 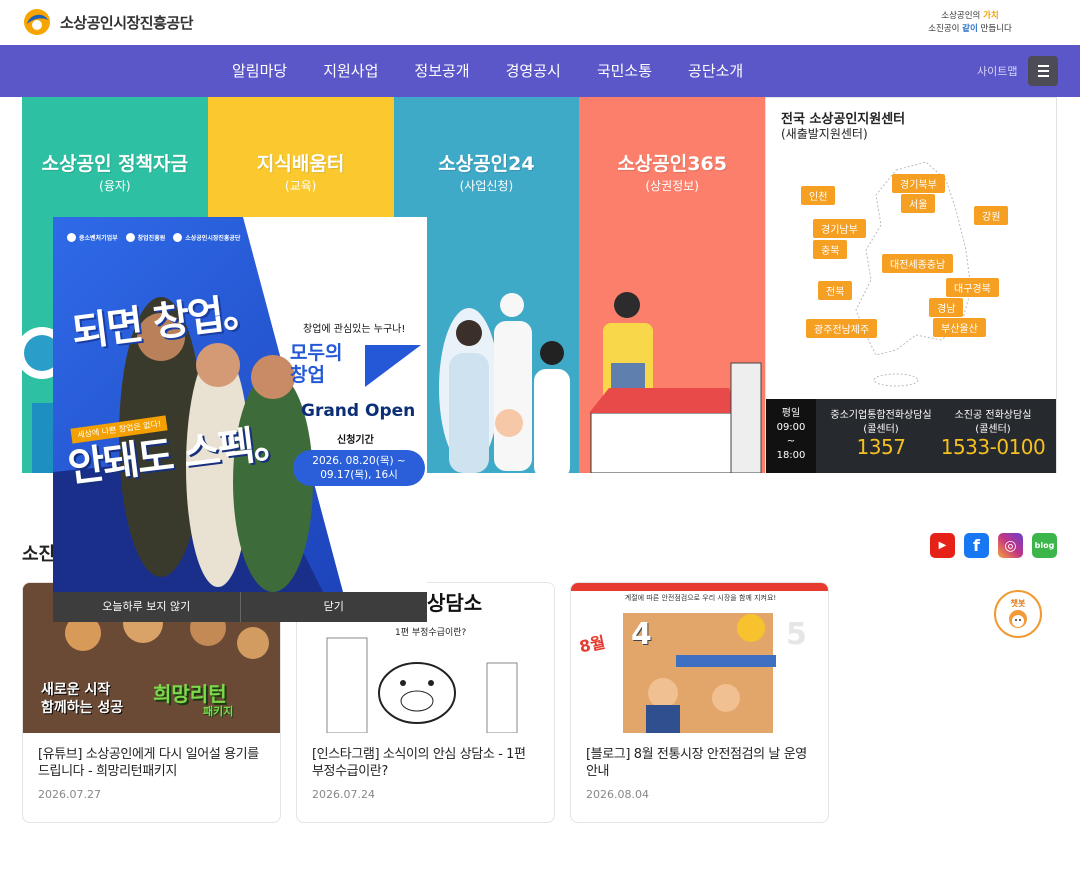 I want to click on facebook-icon: f, so click(x=976, y=545).